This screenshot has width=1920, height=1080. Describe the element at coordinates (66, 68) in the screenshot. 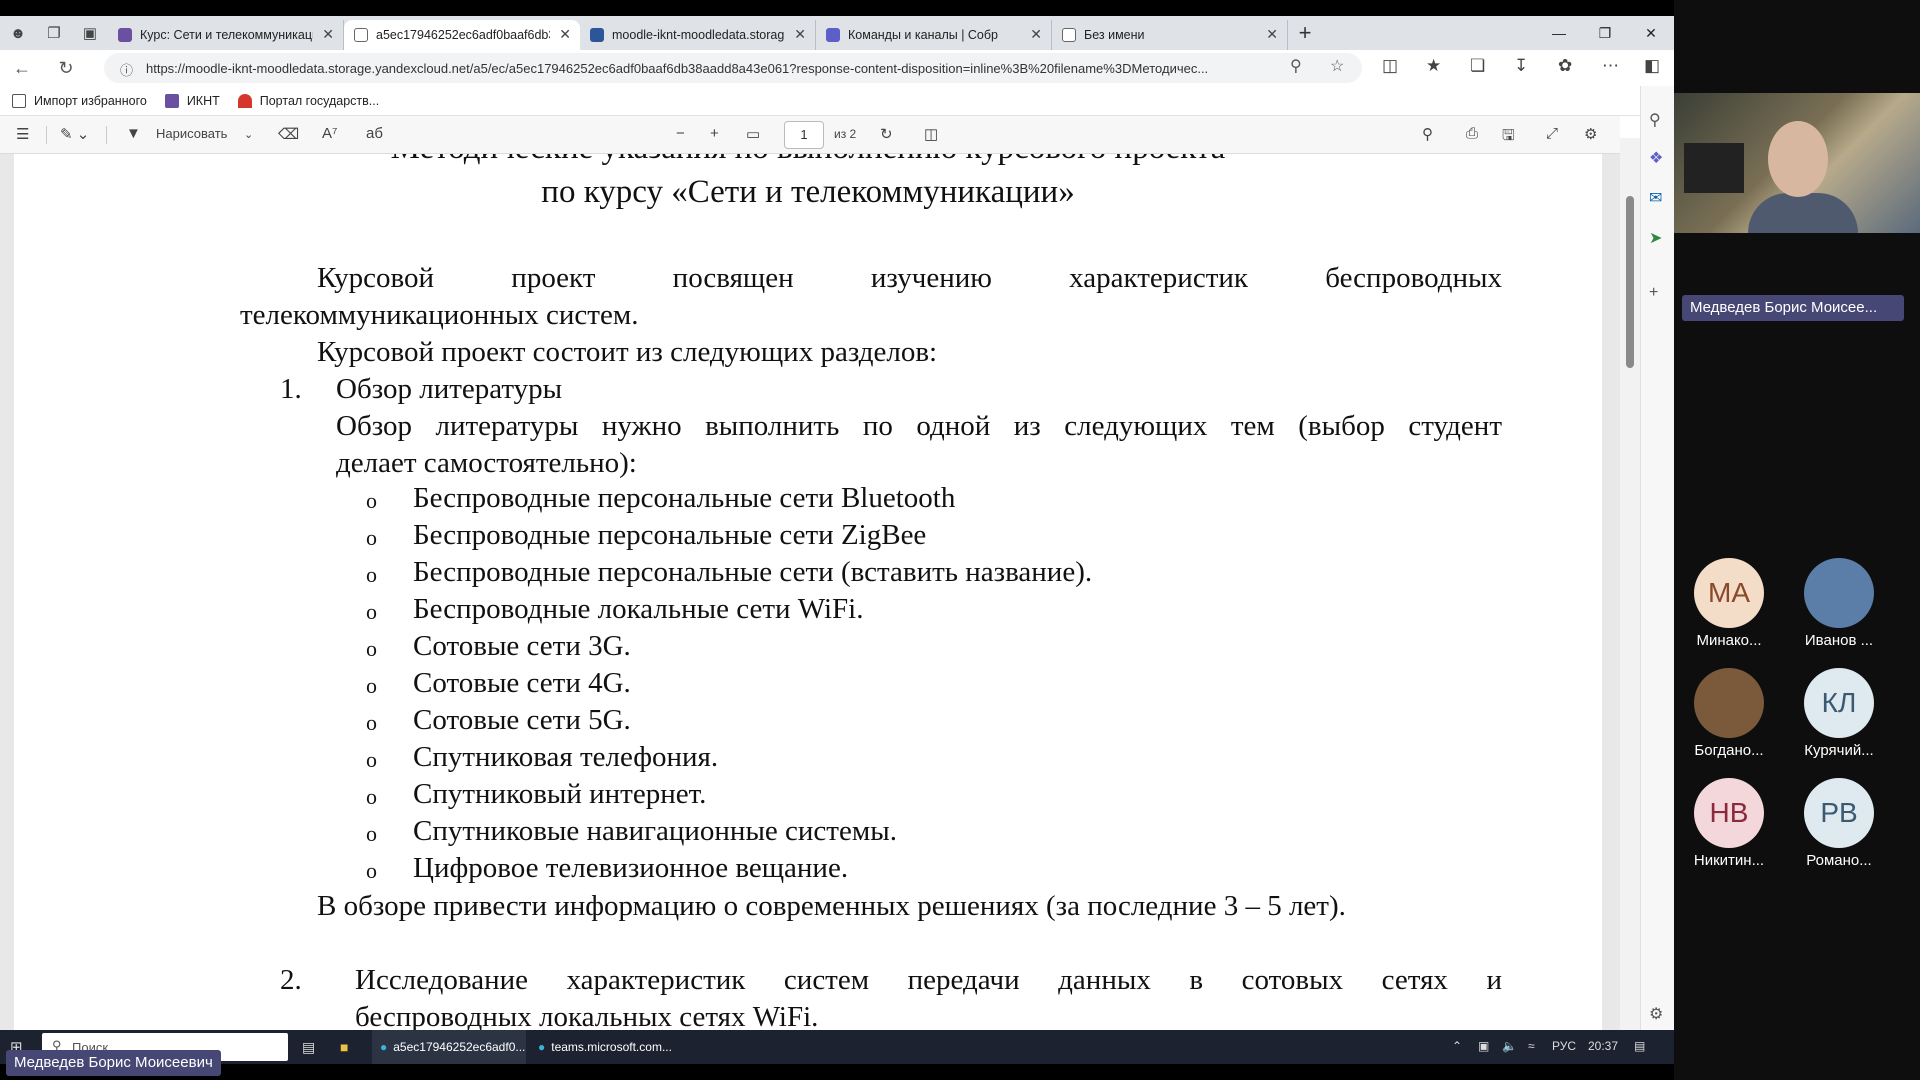

I see `reload-icon: ↻` at that location.